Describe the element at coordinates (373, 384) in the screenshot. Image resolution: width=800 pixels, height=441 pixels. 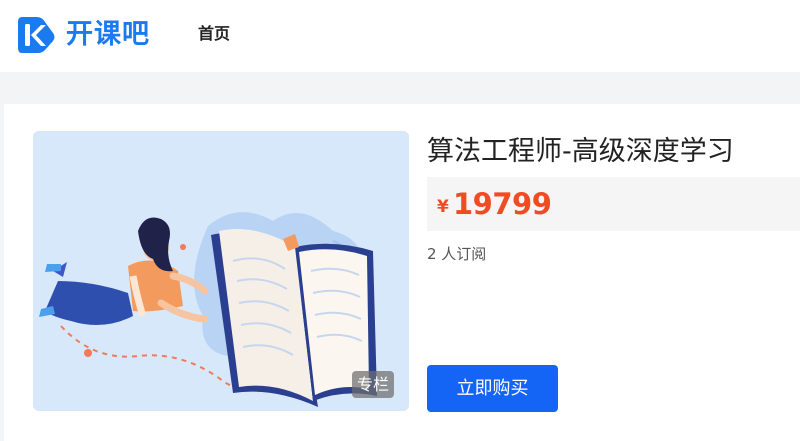
I see `column-badge: 专栏` at that location.